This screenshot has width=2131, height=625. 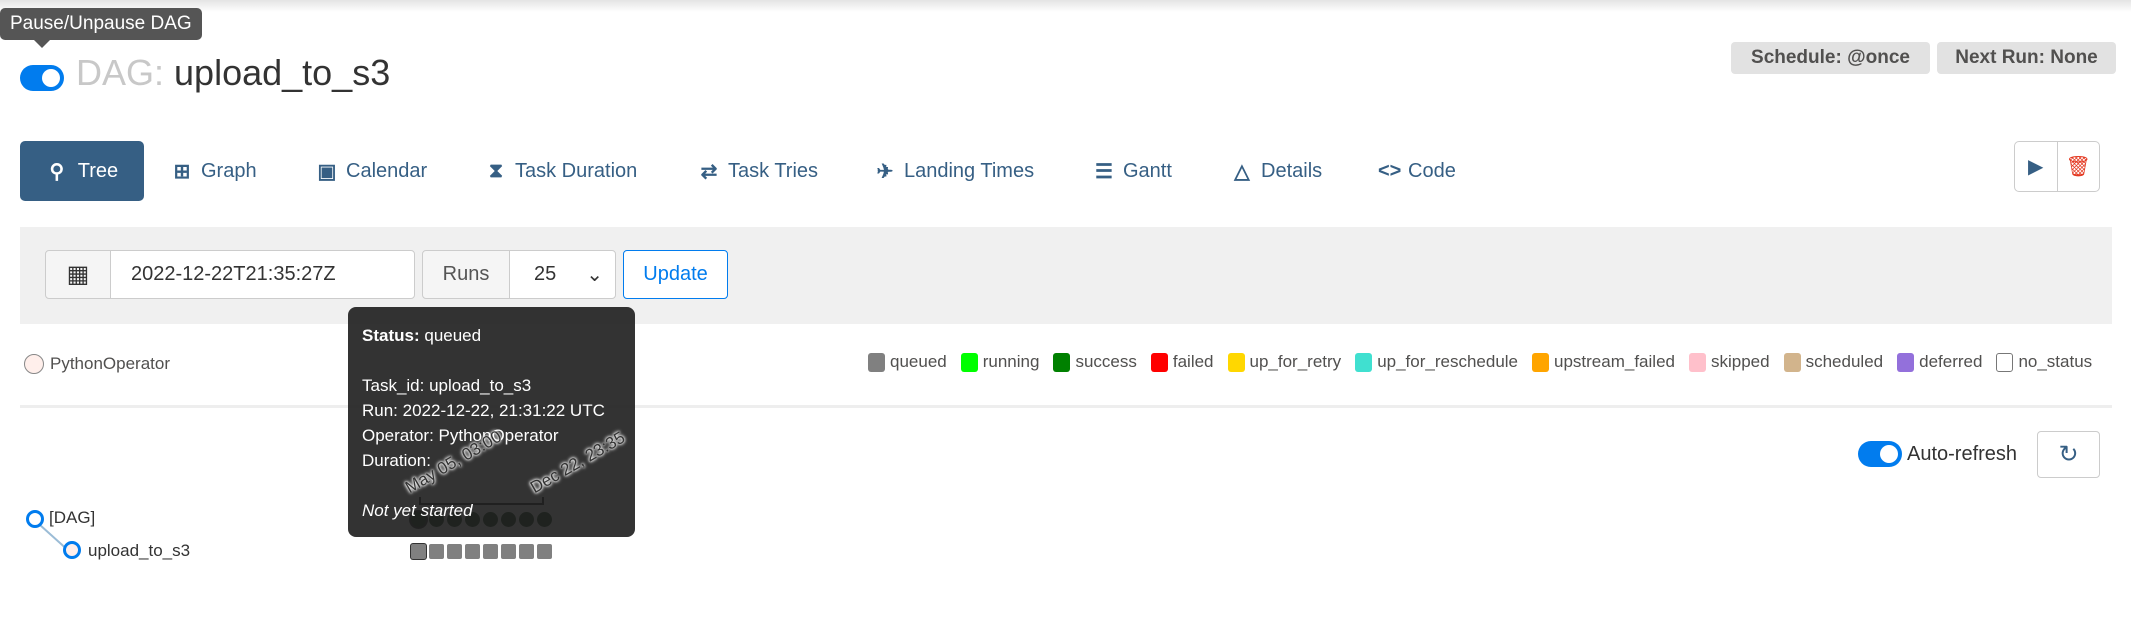 I want to click on tab-label: Code, so click(x=1432, y=170).